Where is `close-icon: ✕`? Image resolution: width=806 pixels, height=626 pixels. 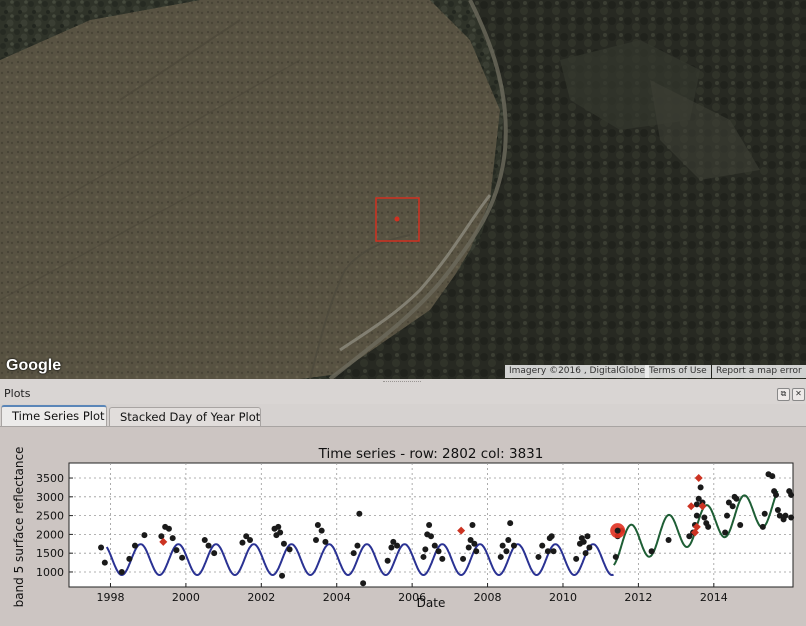 close-icon: ✕ is located at coordinates (798, 394).